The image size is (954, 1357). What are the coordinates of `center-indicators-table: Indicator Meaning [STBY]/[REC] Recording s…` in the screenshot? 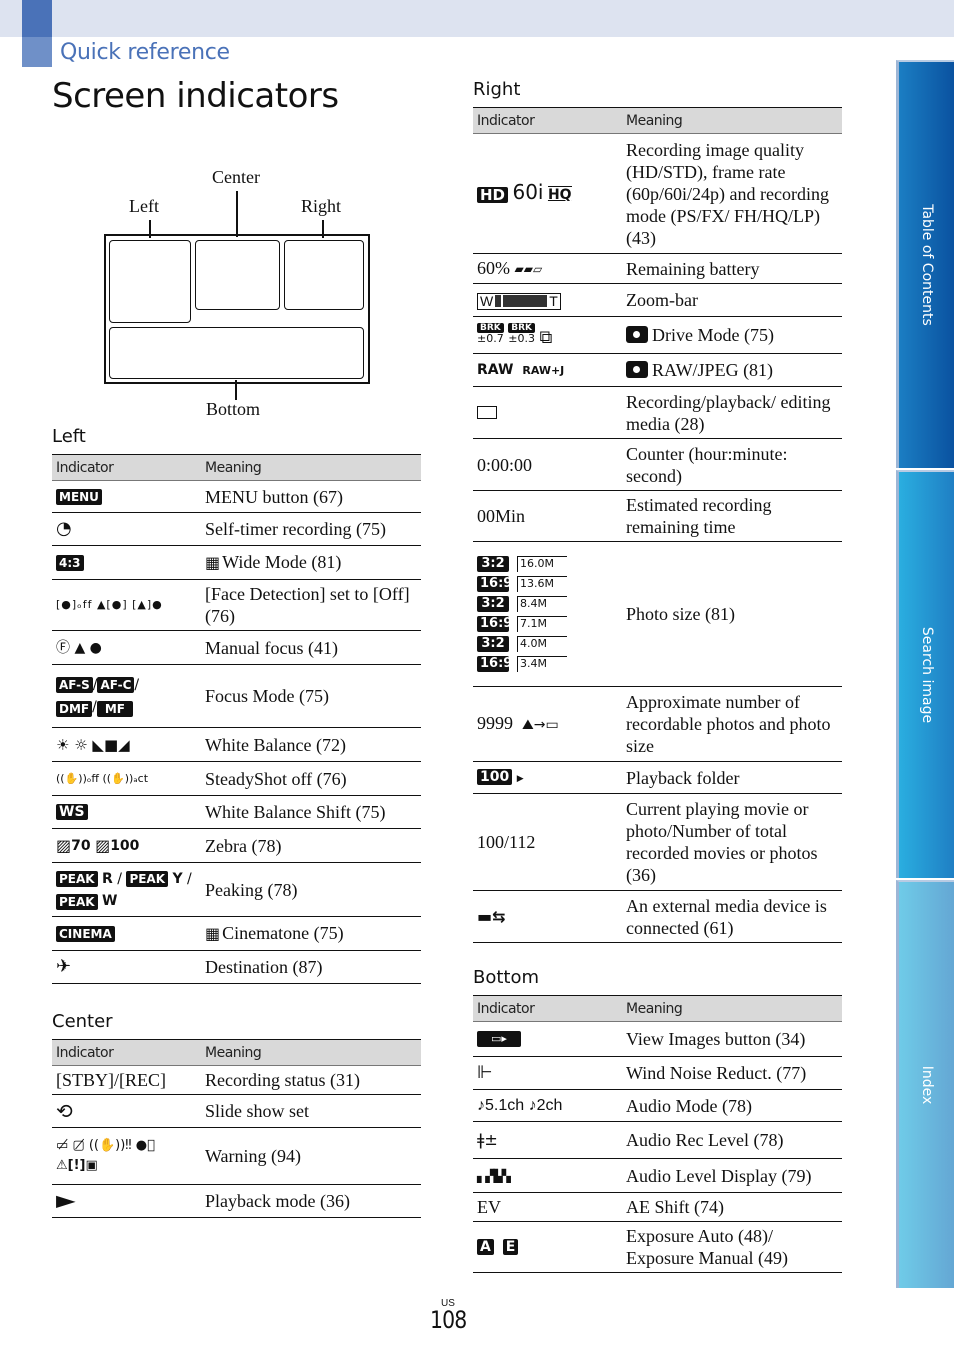 It's located at (236, 1128).